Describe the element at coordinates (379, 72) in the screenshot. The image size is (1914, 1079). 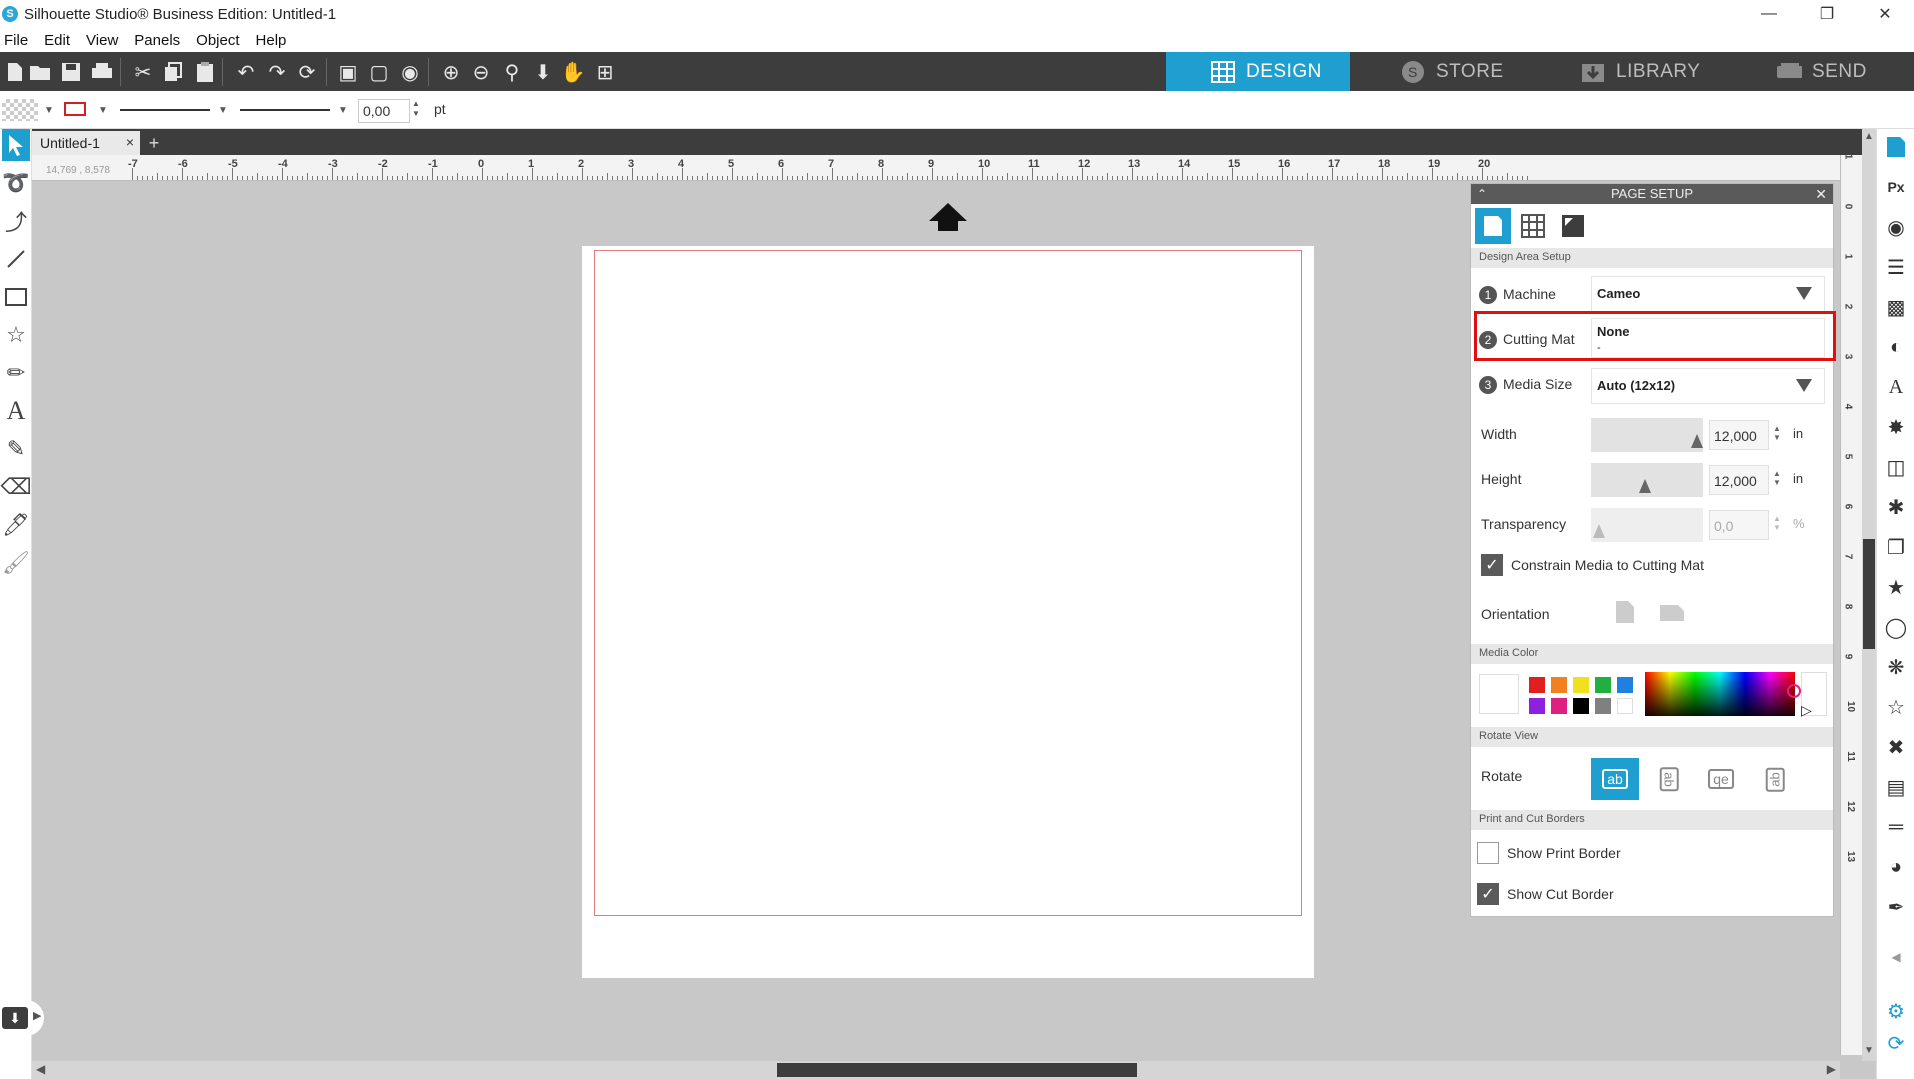
I see `ungroup-icon: ▢` at that location.